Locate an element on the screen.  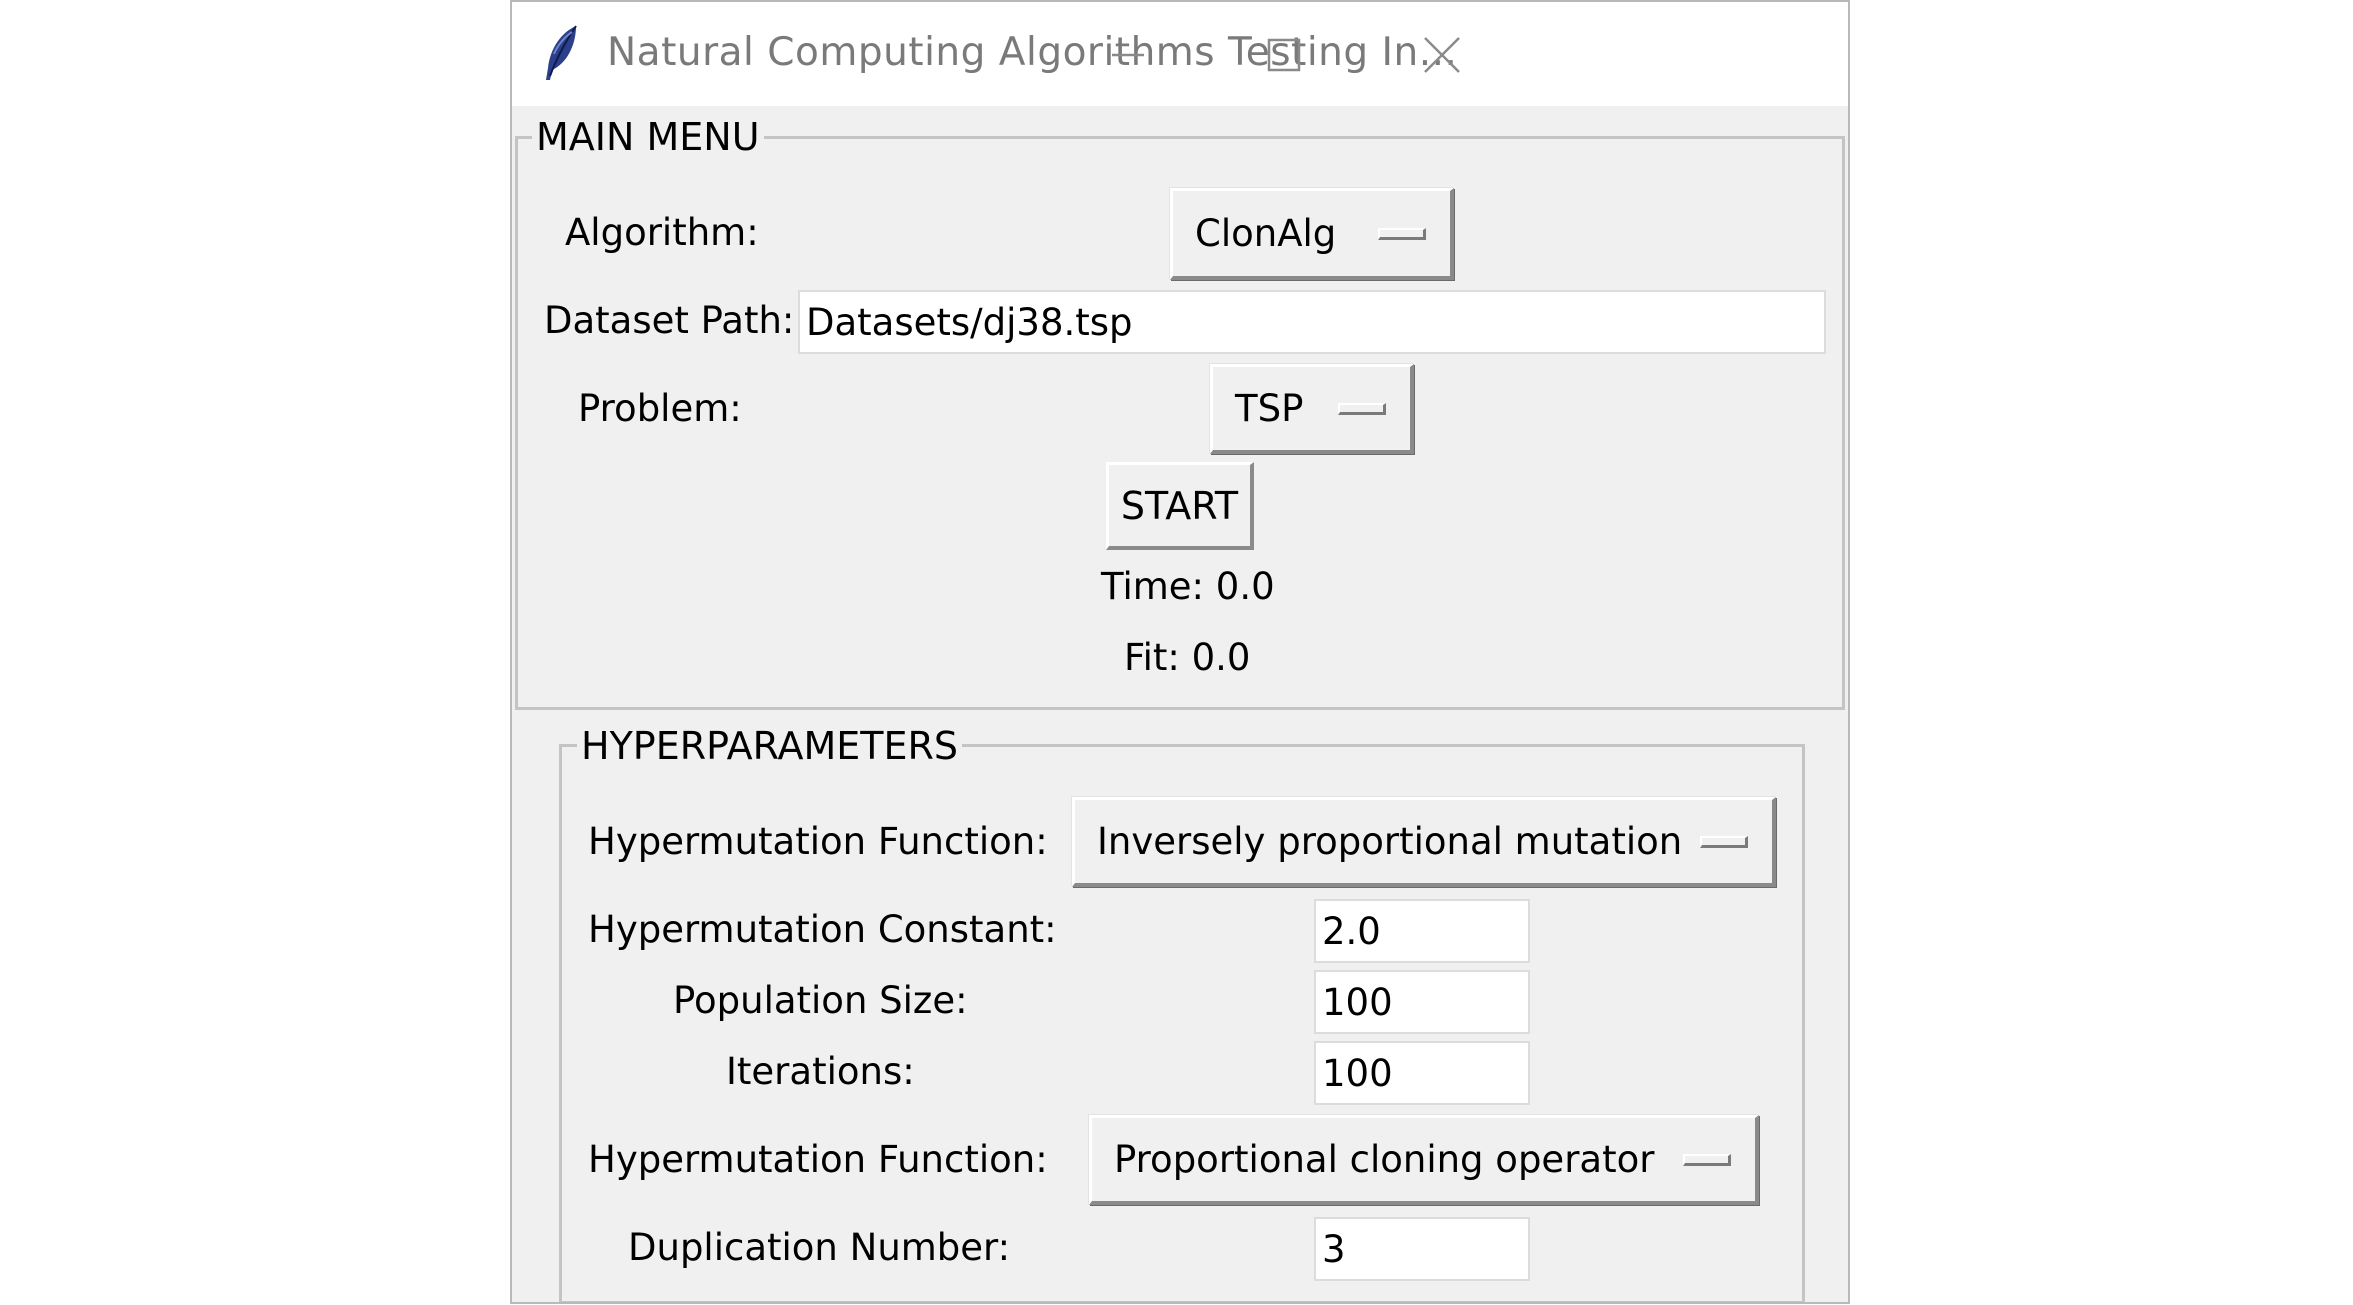
population-size-label: Population Size: is located at coordinates (820, 1000).